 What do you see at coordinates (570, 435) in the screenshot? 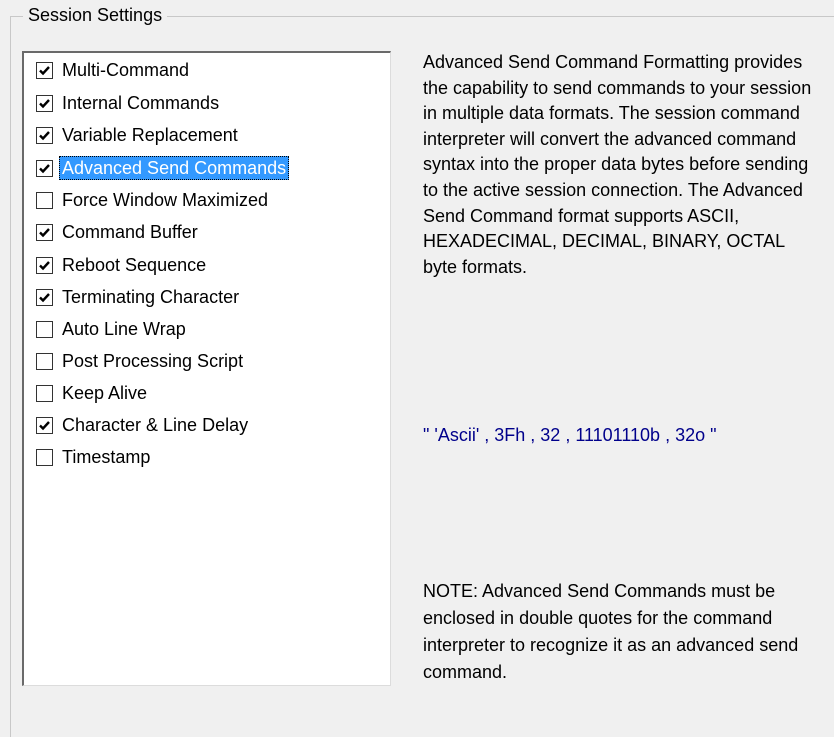
I see `syntax-example: " 'Ascii' , 3Fh , 32 , 11101110b , 32o "` at bounding box center [570, 435].